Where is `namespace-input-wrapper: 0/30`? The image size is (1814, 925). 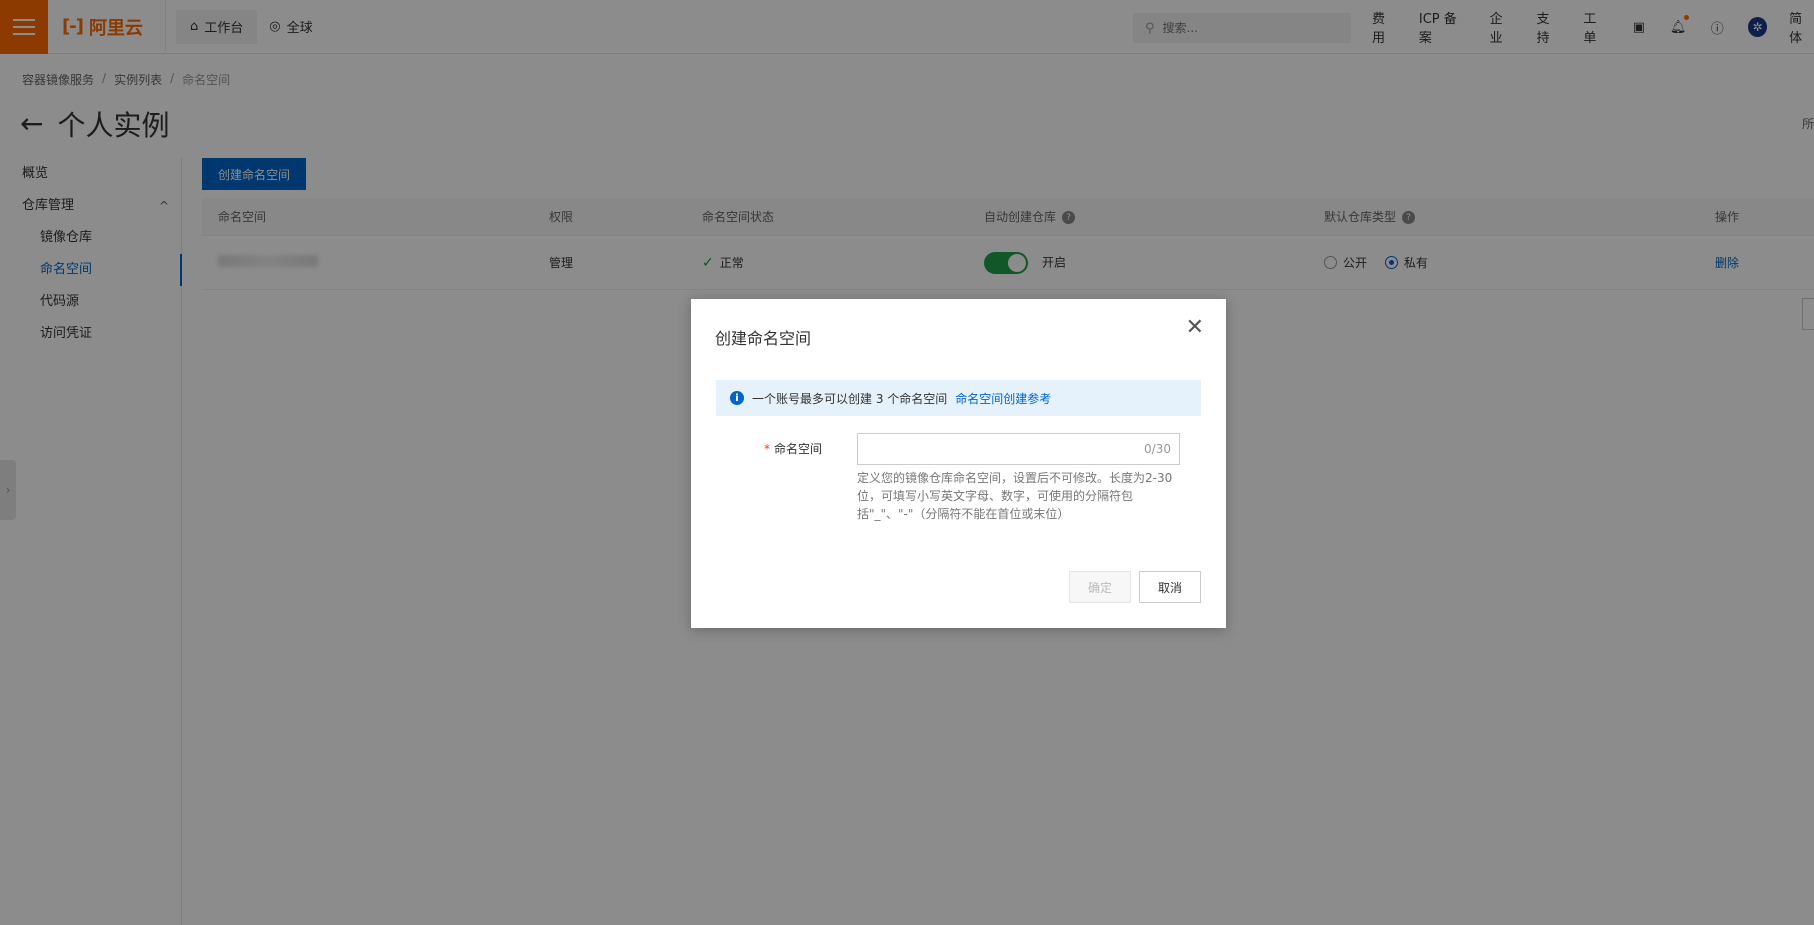
namespace-input-wrapper: 0/30 is located at coordinates (1018, 449).